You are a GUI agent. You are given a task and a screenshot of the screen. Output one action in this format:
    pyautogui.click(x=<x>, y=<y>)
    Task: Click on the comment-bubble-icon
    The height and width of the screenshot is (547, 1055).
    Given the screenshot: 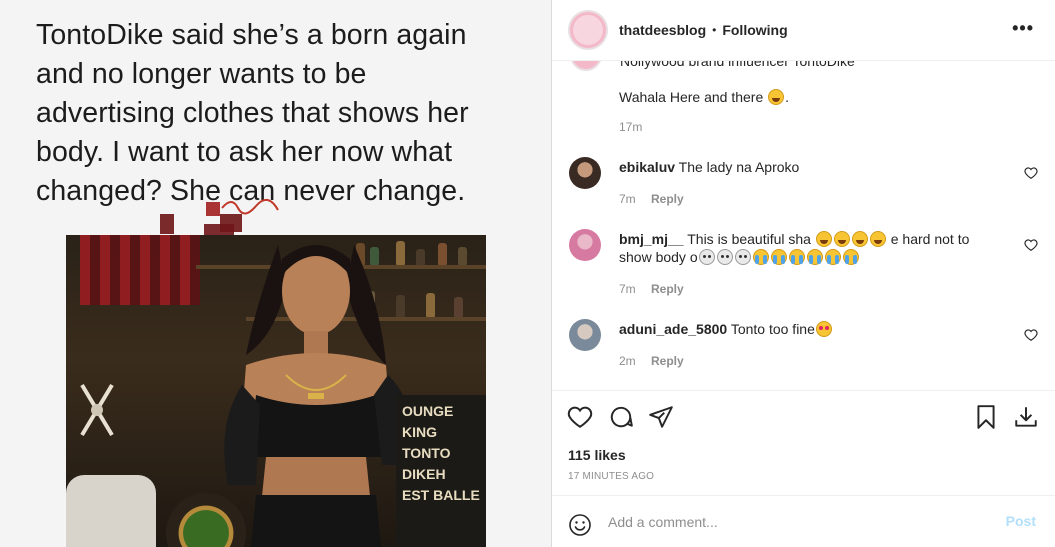 What is the action you would take?
    pyautogui.click(x=621, y=417)
    